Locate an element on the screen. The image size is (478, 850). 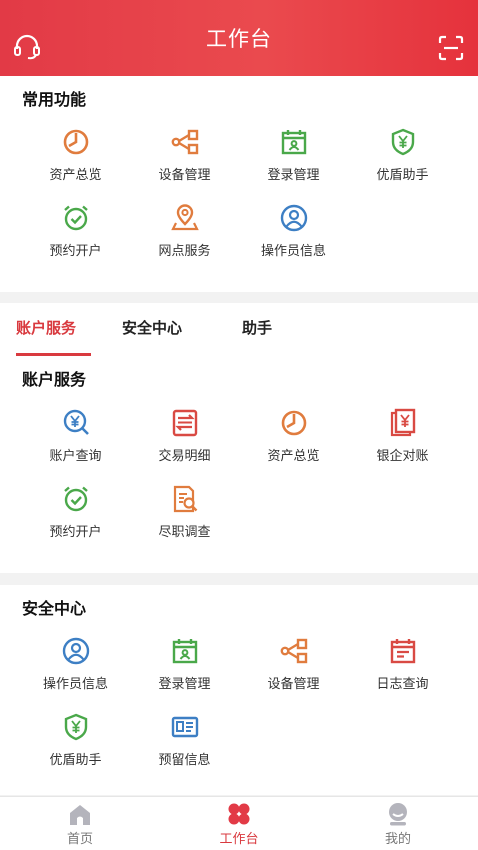
customer-service-icon is located at coordinates (27, 47).